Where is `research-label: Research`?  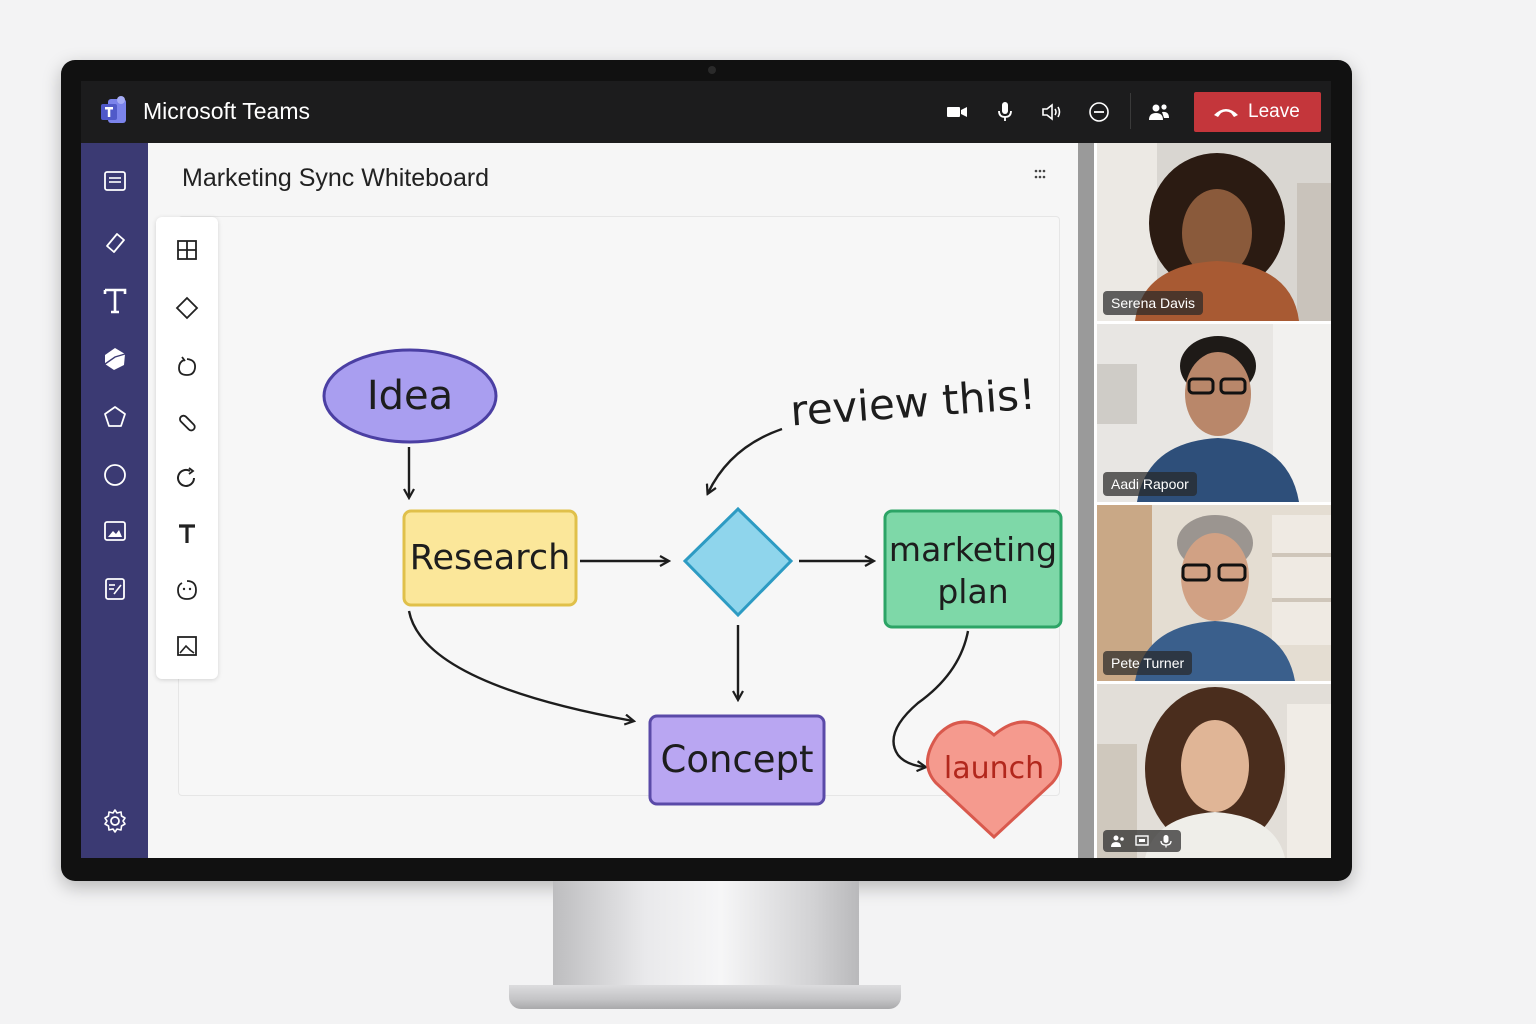
research-label: Research is located at coordinates (490, 557).